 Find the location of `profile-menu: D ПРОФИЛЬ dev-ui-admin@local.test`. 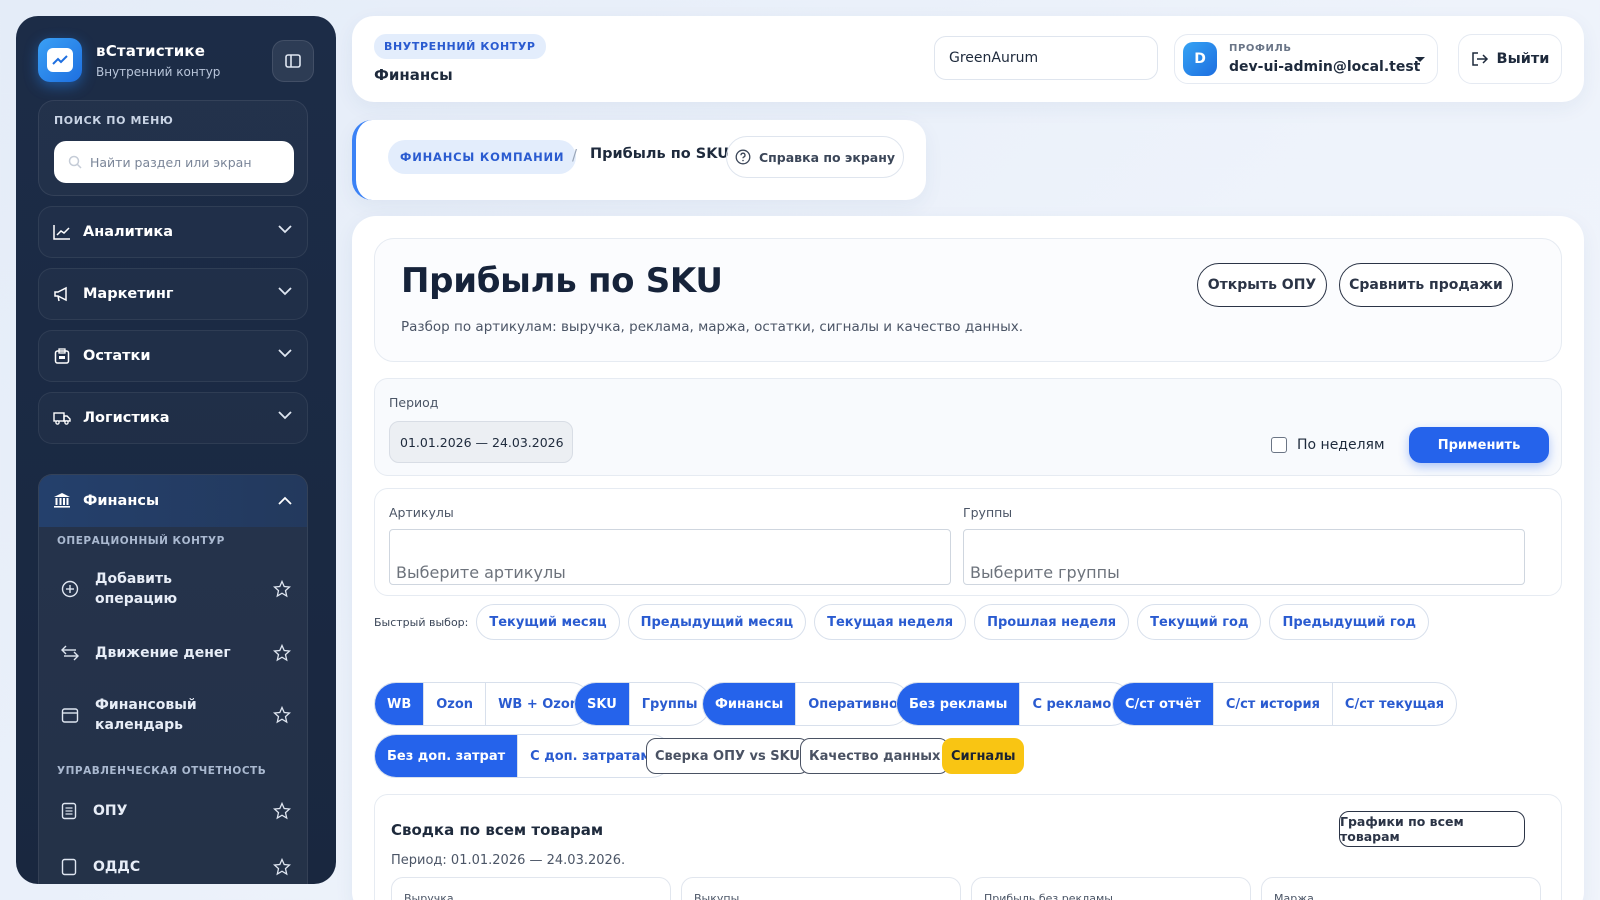

profile-menu: D ПРОФИЛЬ dev-ui-admin@local.test is located at coordinates (1306, 59).